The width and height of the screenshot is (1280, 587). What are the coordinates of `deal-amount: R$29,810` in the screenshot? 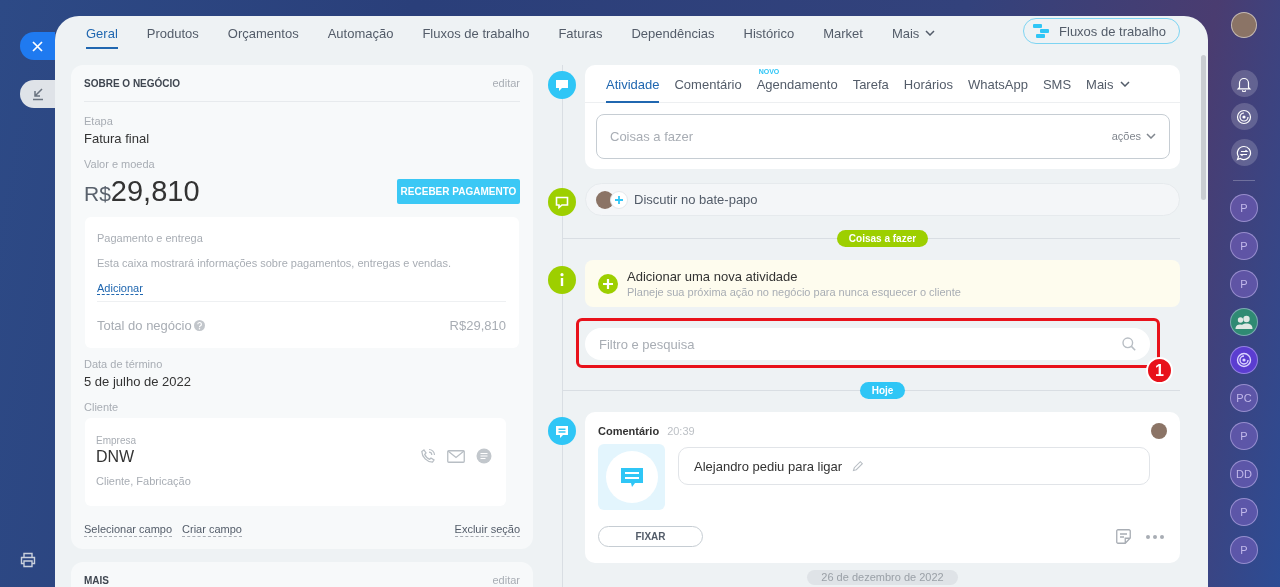 It's located at (142, 191).